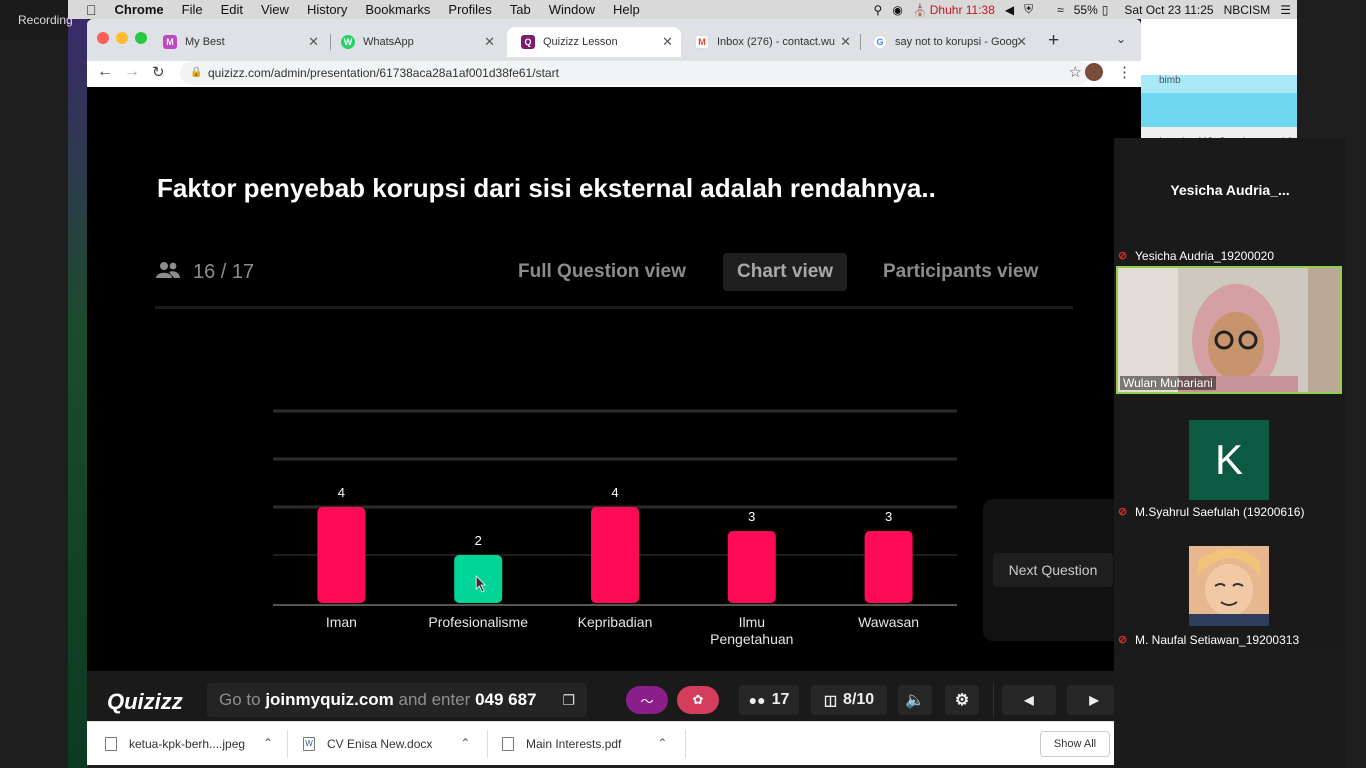 The height and width of the screenshot is (768, 1366). Describe the element at coordinates (397, 700) in the screenshot. I see `join-code-box: Go to joinmyquiz.com and enter 049 687 ❐` at that location.